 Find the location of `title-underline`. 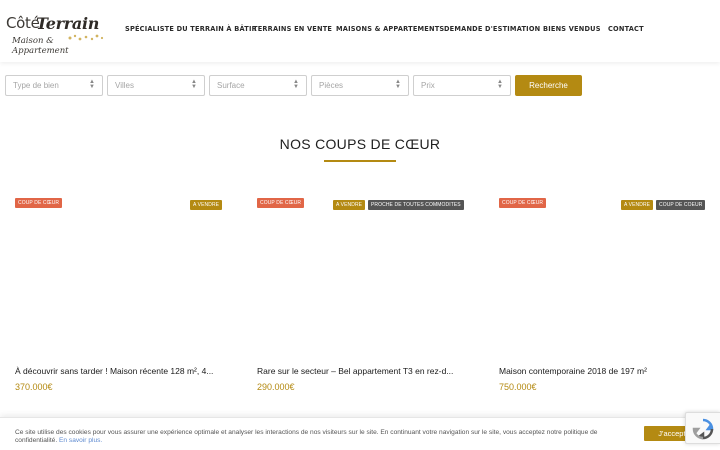

title-underline is located at coordinates (360, 161).